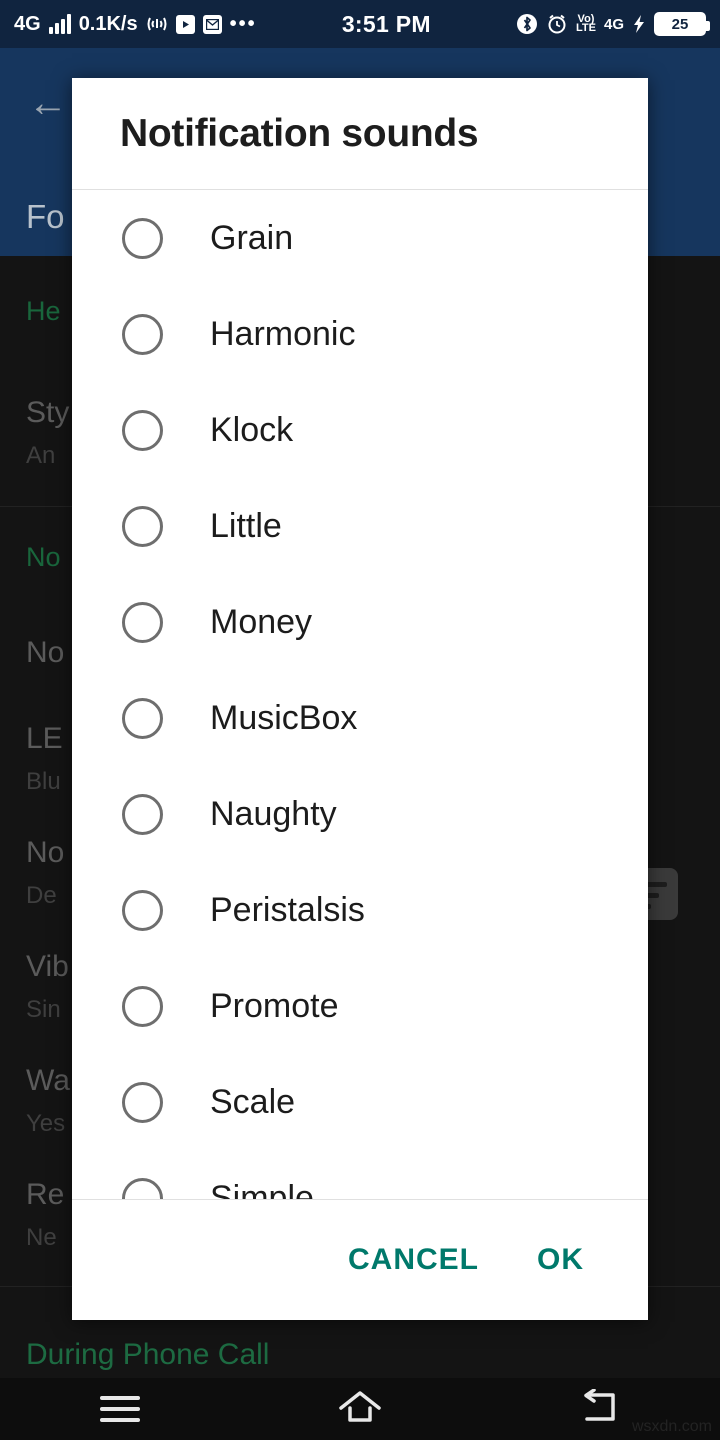  I want to click on settings-section-header: He, so click(43, 311).